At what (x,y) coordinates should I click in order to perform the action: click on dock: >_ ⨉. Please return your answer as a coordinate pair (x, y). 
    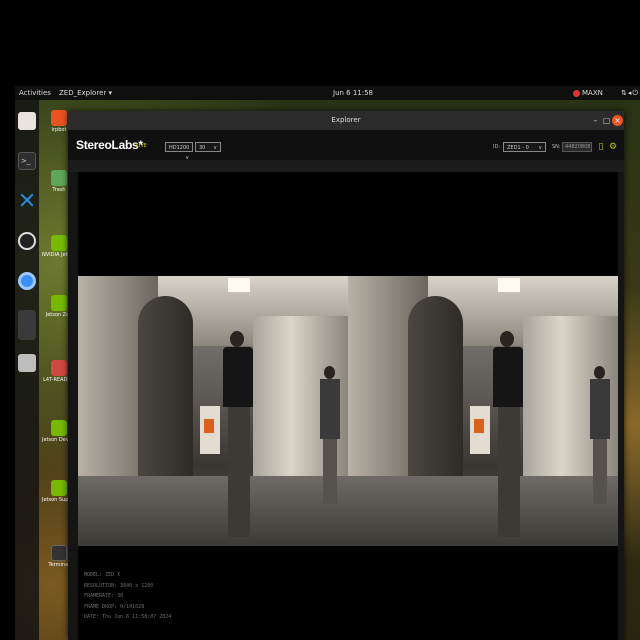
    Looking at the image, I should click on (27, 370).